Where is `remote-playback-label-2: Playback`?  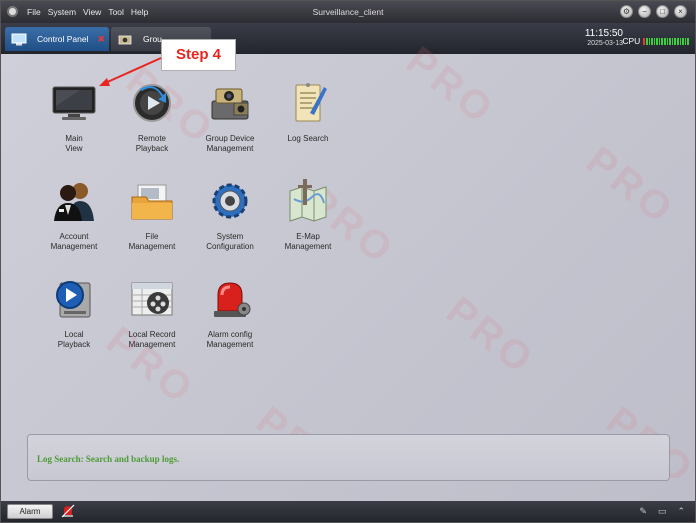 remote-playback-label-2: Playback is located at coordinates (152, 148).